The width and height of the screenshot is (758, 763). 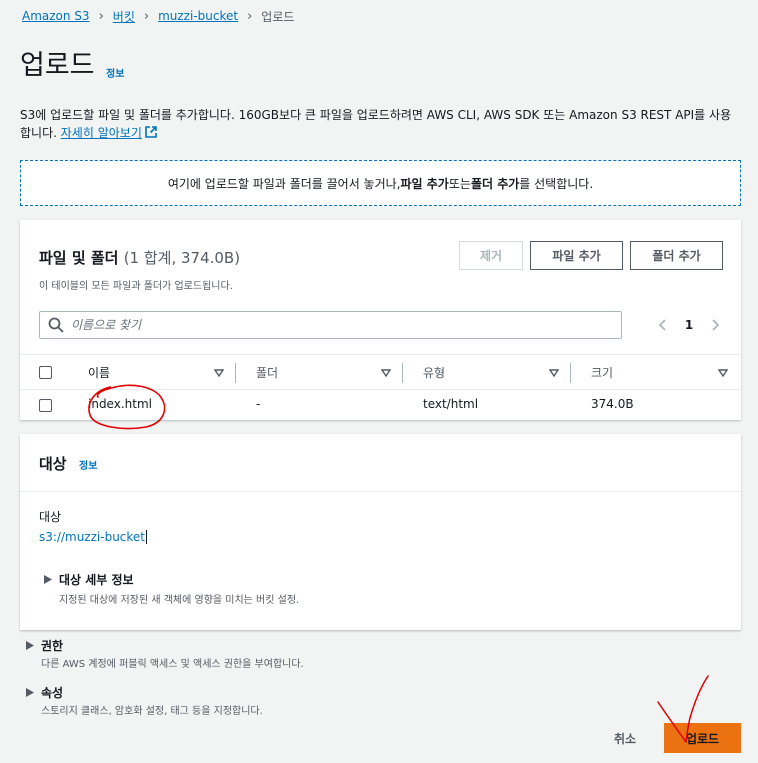 I want to click on destination-title: 대상, so click(x=53, y=464).